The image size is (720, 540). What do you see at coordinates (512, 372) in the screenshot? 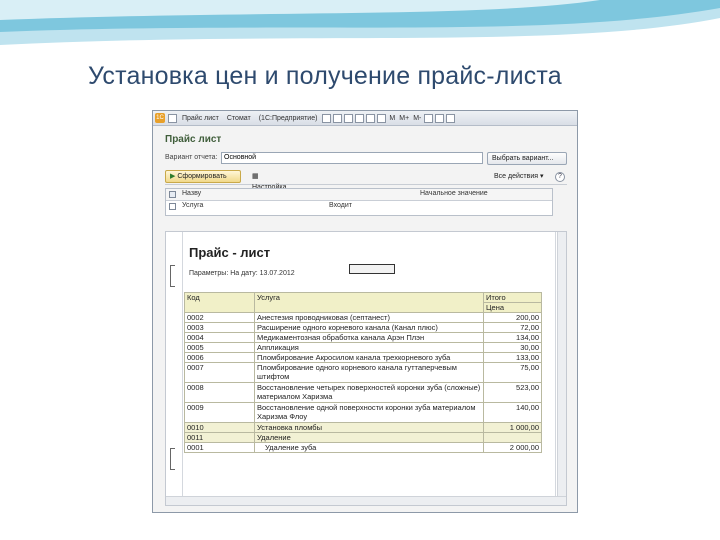
I see `row-price: 75,00` at bounding box center [512, 372].